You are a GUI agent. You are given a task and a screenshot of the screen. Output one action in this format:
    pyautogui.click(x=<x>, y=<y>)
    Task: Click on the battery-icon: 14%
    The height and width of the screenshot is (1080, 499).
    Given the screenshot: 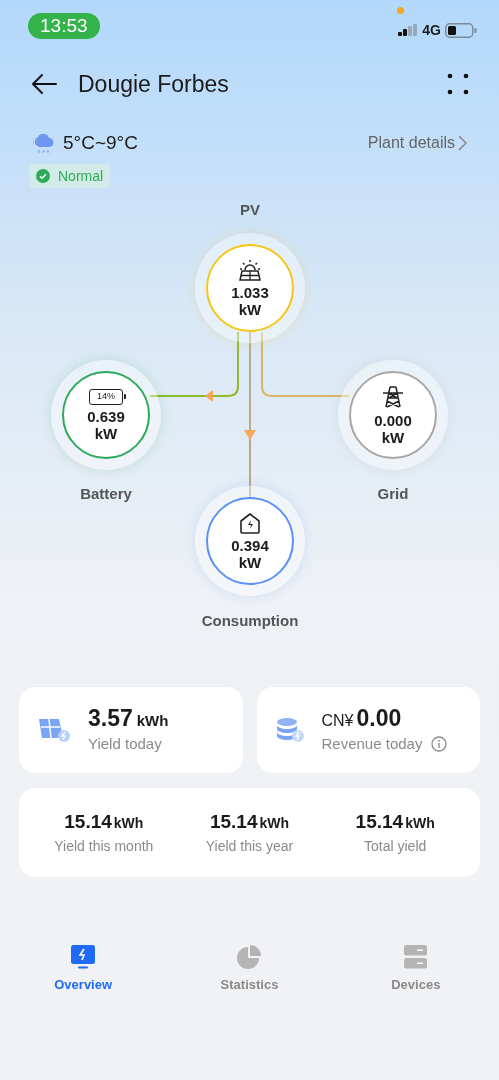 What is the action you would take?
    pyautogui.click(x=106, y=396)
    